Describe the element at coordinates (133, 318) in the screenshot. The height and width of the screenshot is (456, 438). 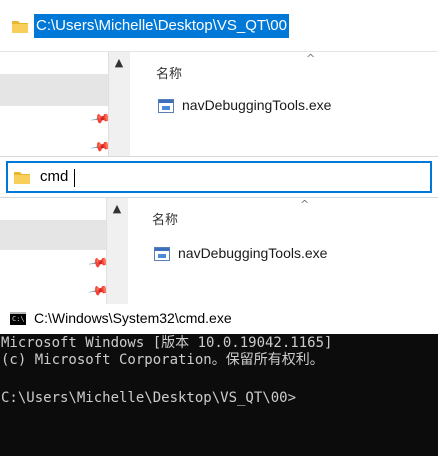
I see `console-title: C:\Windows\System32\cmd.exe` at that location.